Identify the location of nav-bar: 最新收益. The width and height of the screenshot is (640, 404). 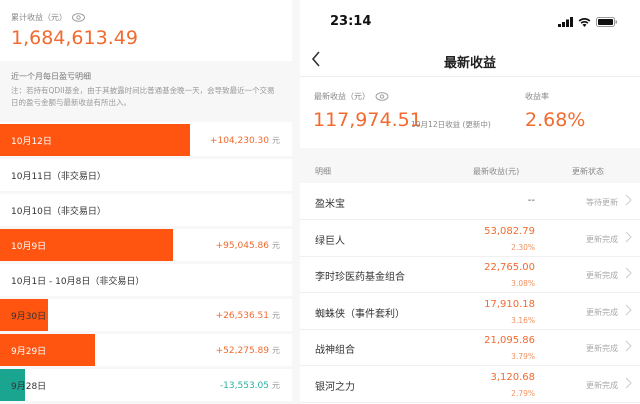
(470, 61).